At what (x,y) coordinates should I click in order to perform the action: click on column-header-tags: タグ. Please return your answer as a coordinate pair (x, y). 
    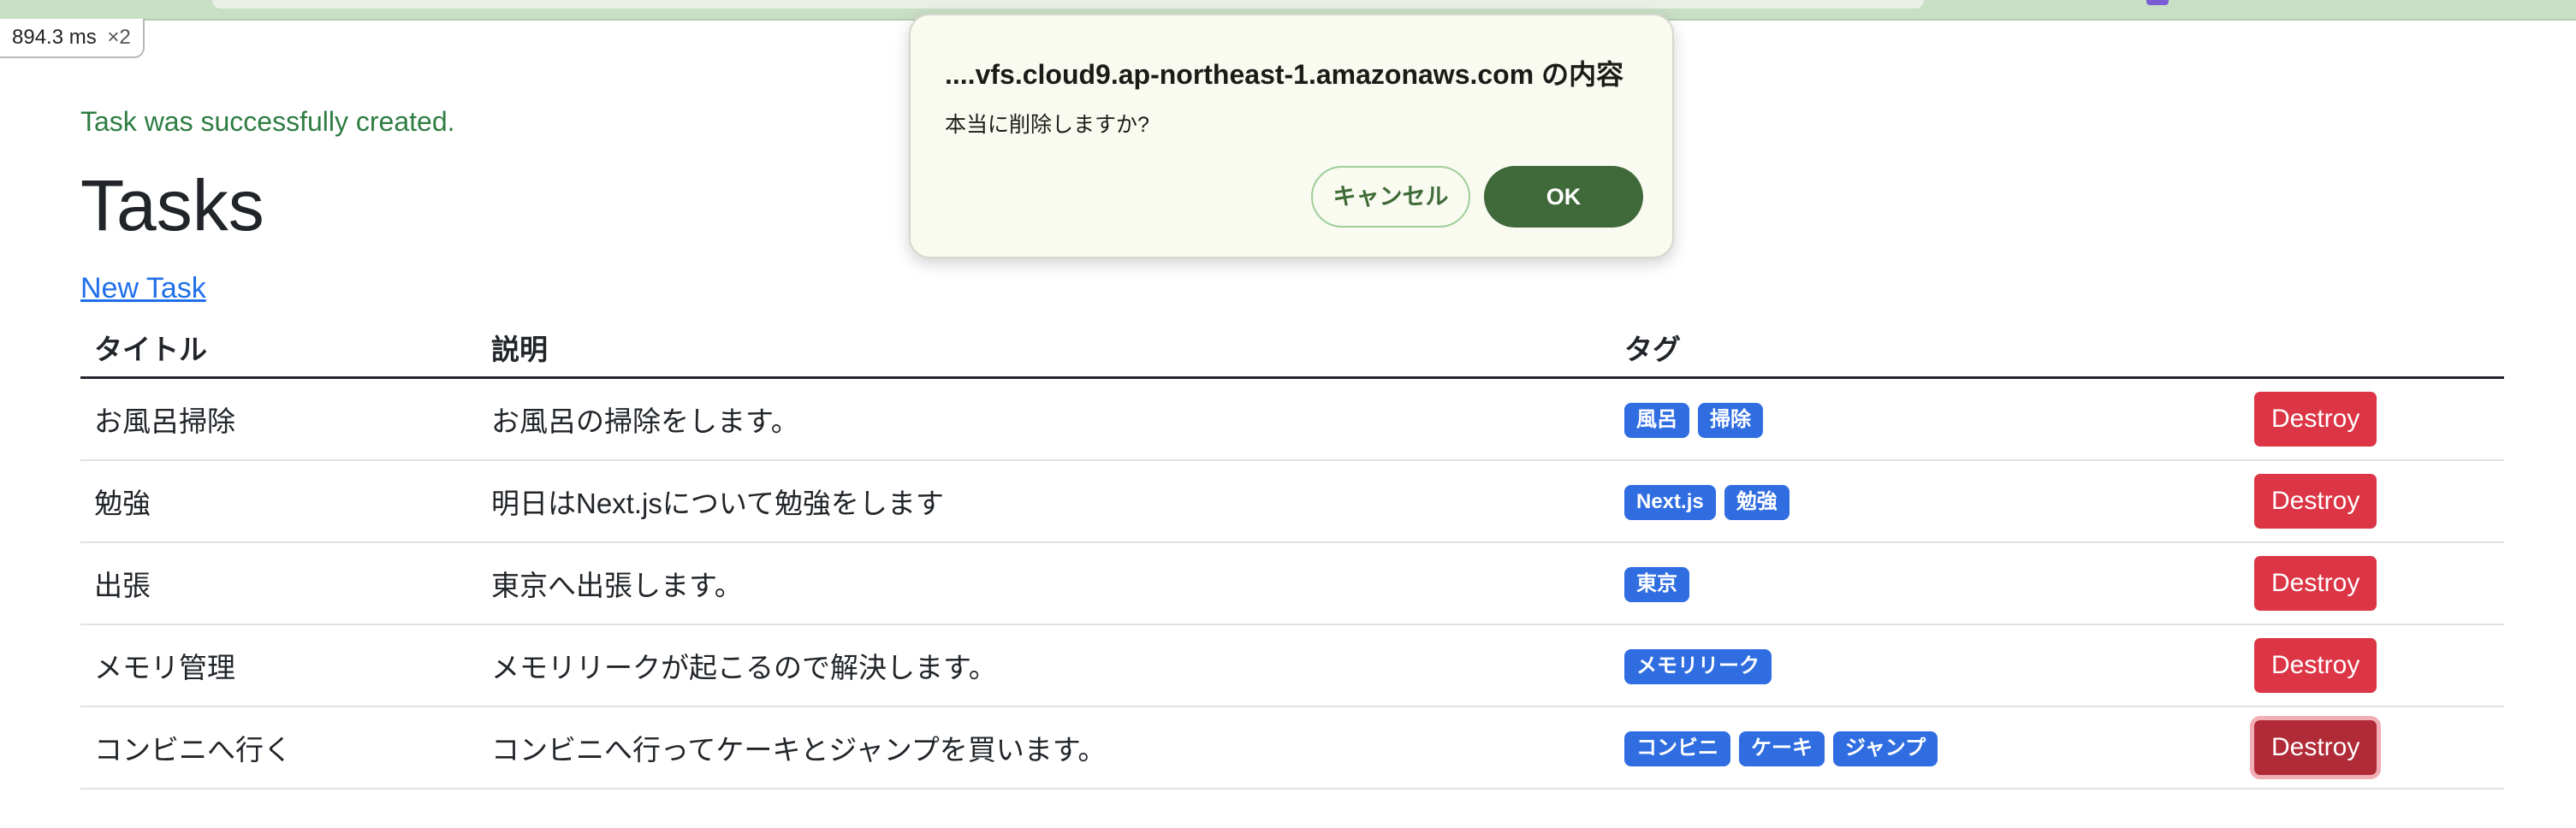
    Looking at the image, I should click on (1926, 349).